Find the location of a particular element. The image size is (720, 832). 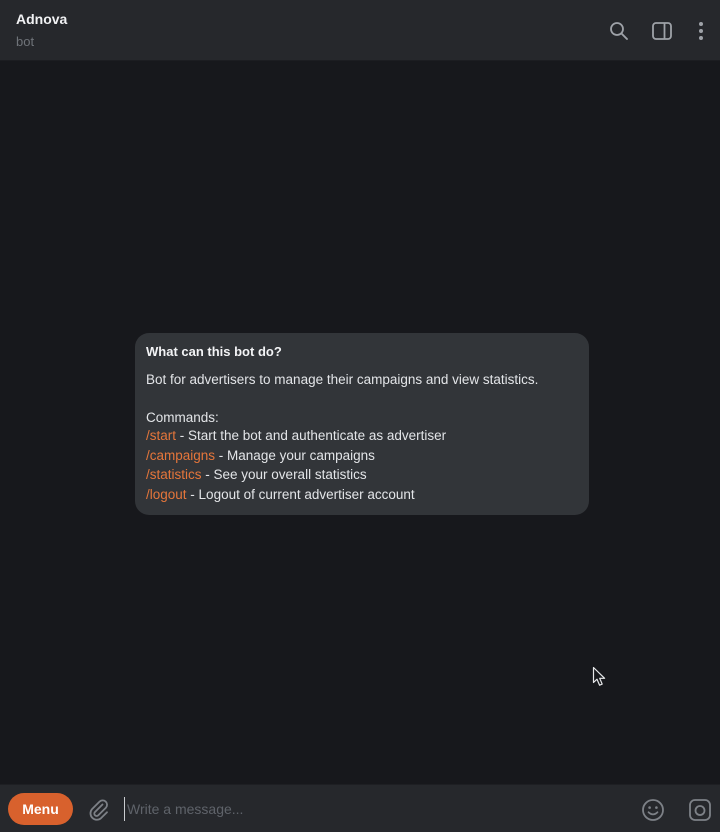

commands-heading: Commands: is located at coordinates (182, 417).